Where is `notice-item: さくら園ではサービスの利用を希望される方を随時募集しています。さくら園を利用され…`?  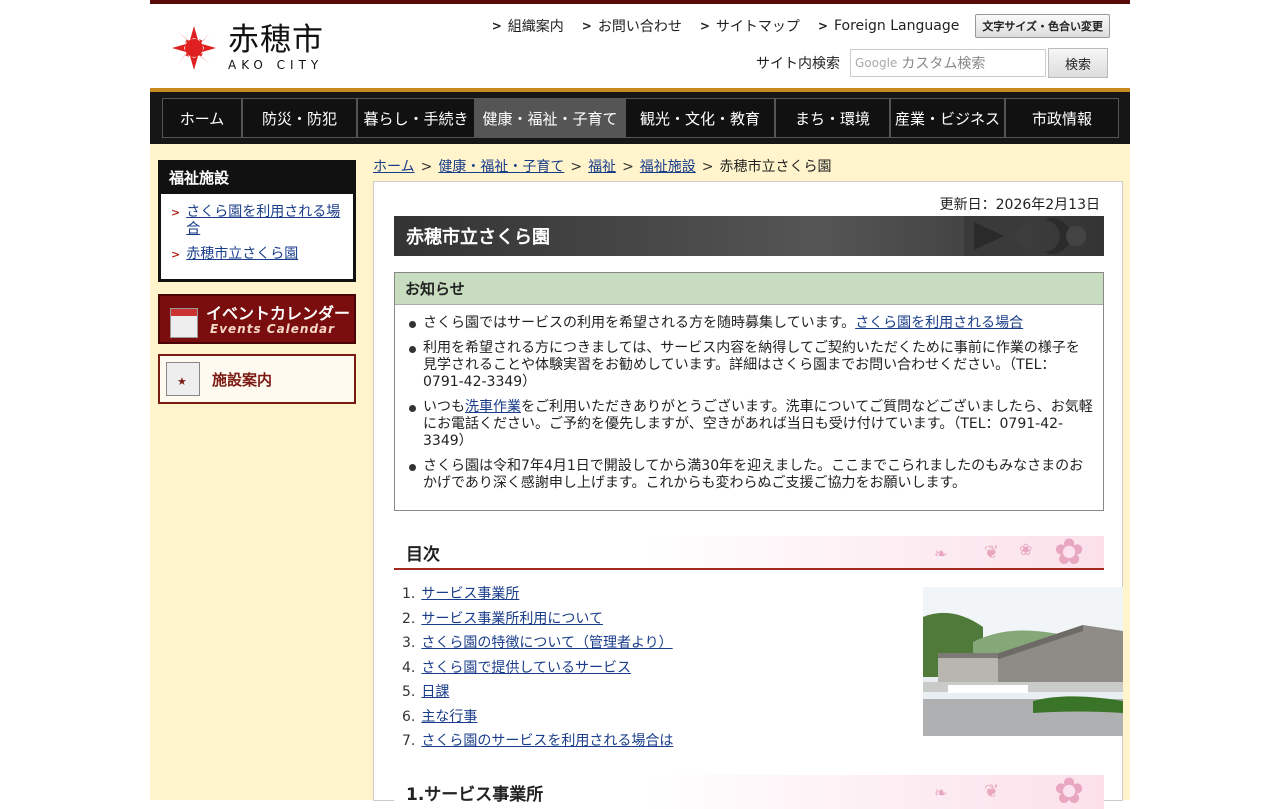
notice-item: さくら園ではサービスの利用を希望される方を随時募集しています。さくら園を利用され… is located at coordinates (751, 323).